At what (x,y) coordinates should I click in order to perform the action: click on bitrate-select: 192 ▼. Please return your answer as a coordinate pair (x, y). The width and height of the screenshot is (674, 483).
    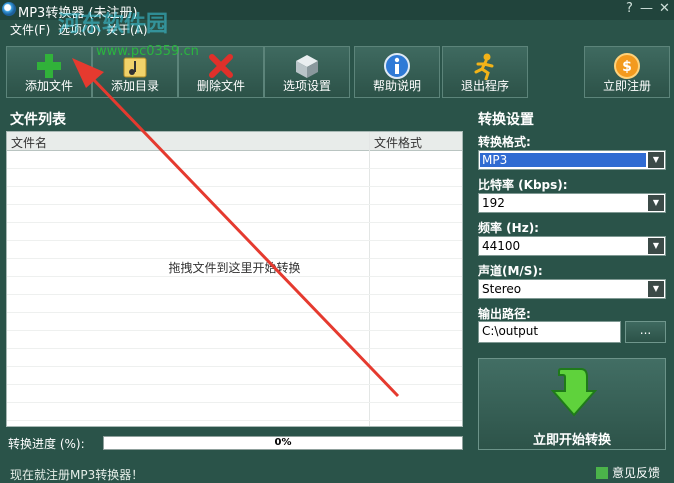
    Looking at the image, I should click on (572, 203).